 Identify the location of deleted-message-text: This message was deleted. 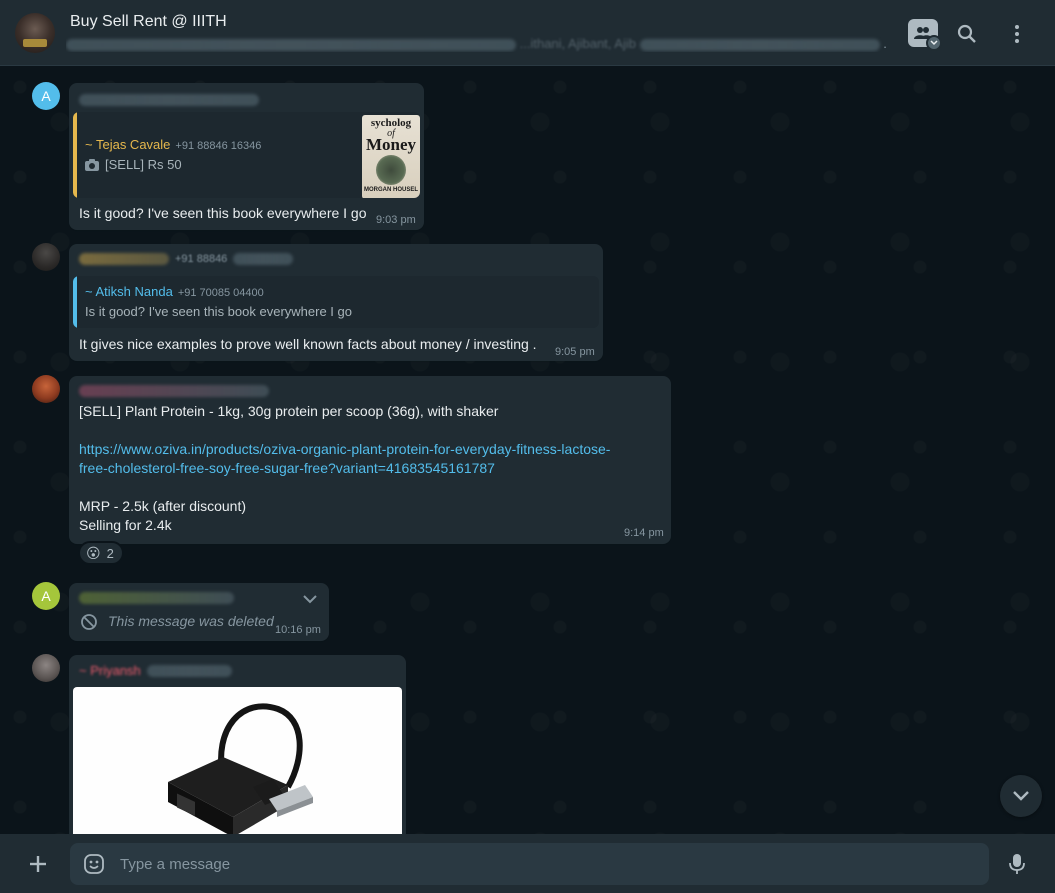
(191, 621).